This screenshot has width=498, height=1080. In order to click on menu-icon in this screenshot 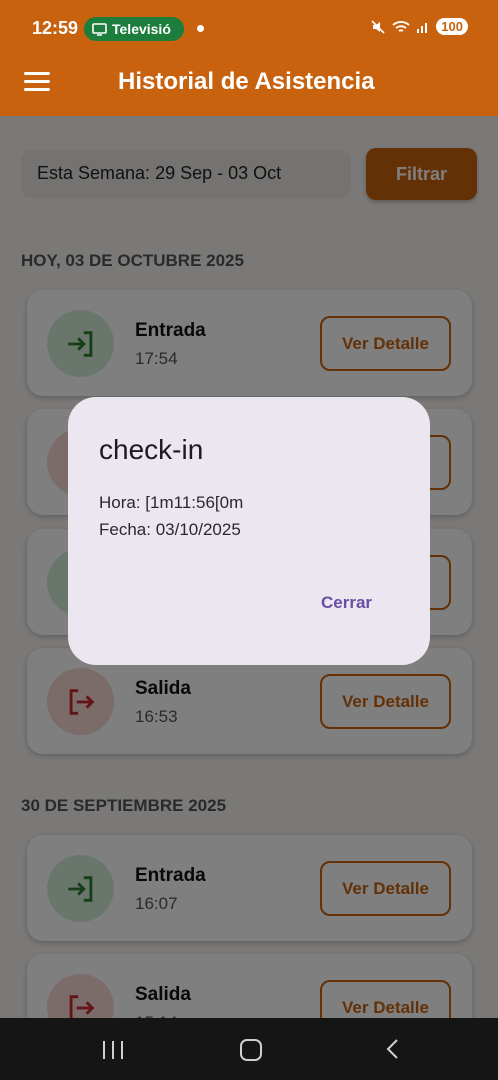, I will do `click(37, 83)`.